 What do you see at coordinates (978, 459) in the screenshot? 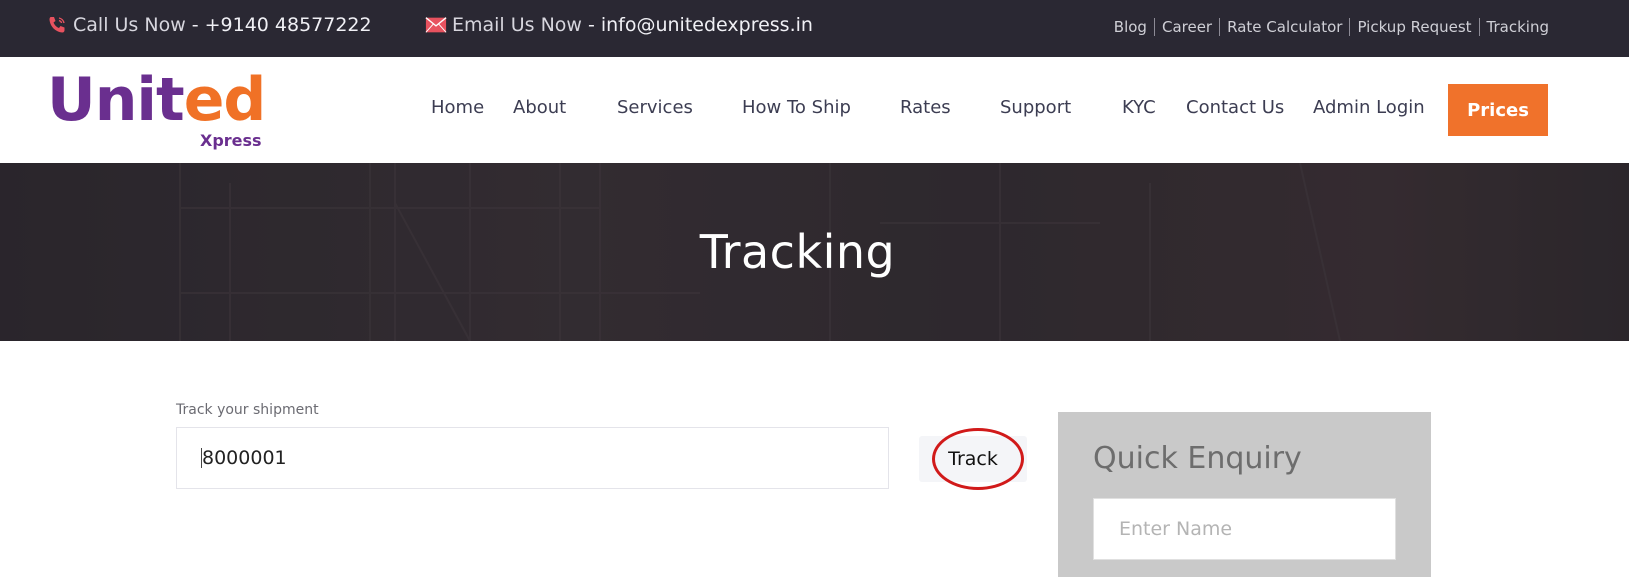
I see `track-button-highlight` at bounding box center [978, 459].